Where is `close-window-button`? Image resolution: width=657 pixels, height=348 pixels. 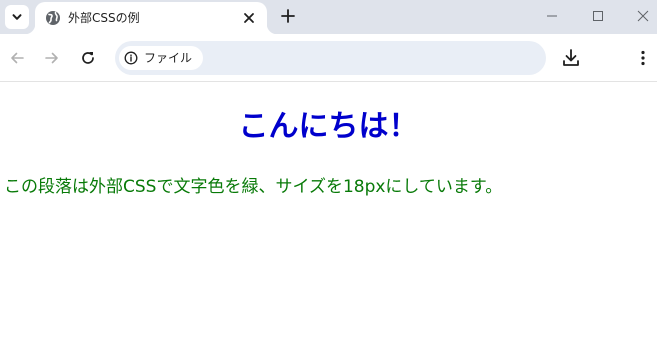 close-window-button is located at coordinates (643, 16).